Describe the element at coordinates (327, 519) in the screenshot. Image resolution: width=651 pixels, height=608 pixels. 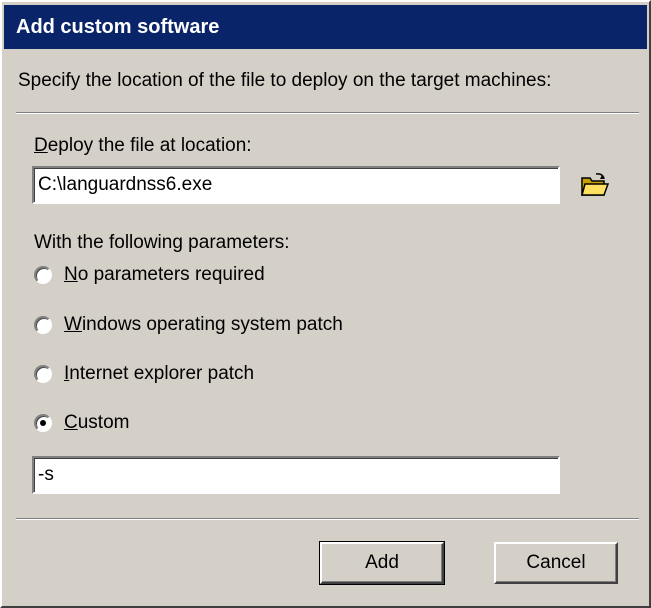
I see `separator-bottom` at that location.